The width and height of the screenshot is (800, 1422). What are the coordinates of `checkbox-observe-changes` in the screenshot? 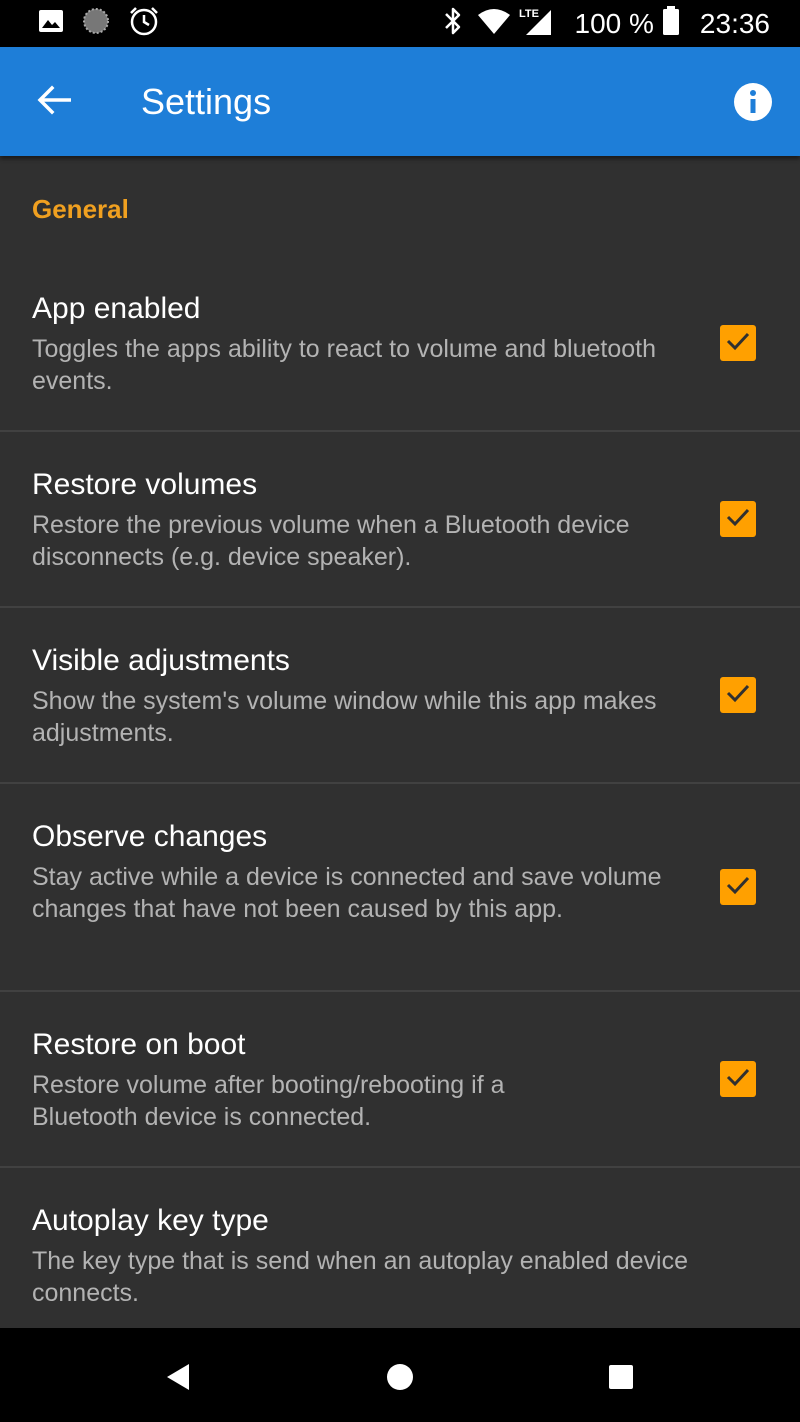 It's located at (738, 887).